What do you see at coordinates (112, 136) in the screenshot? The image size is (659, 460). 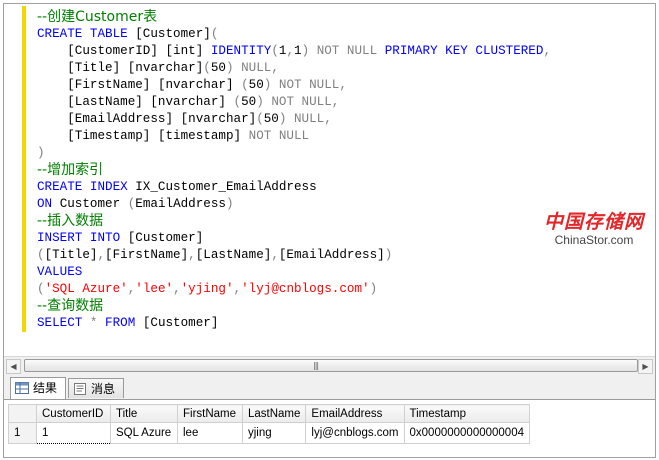 I see `code-token: [Timestamp]` at bounding box center [112, 136].